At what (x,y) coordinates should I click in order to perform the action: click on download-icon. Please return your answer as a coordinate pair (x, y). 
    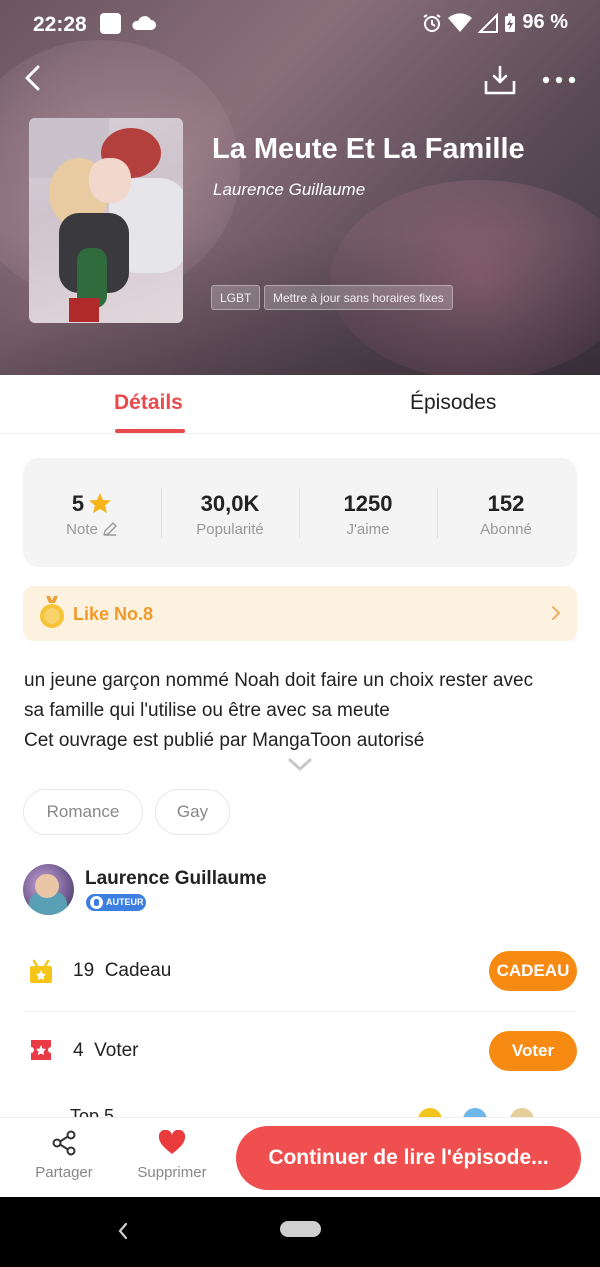
    Looking at the image, I should click on (500, 80).